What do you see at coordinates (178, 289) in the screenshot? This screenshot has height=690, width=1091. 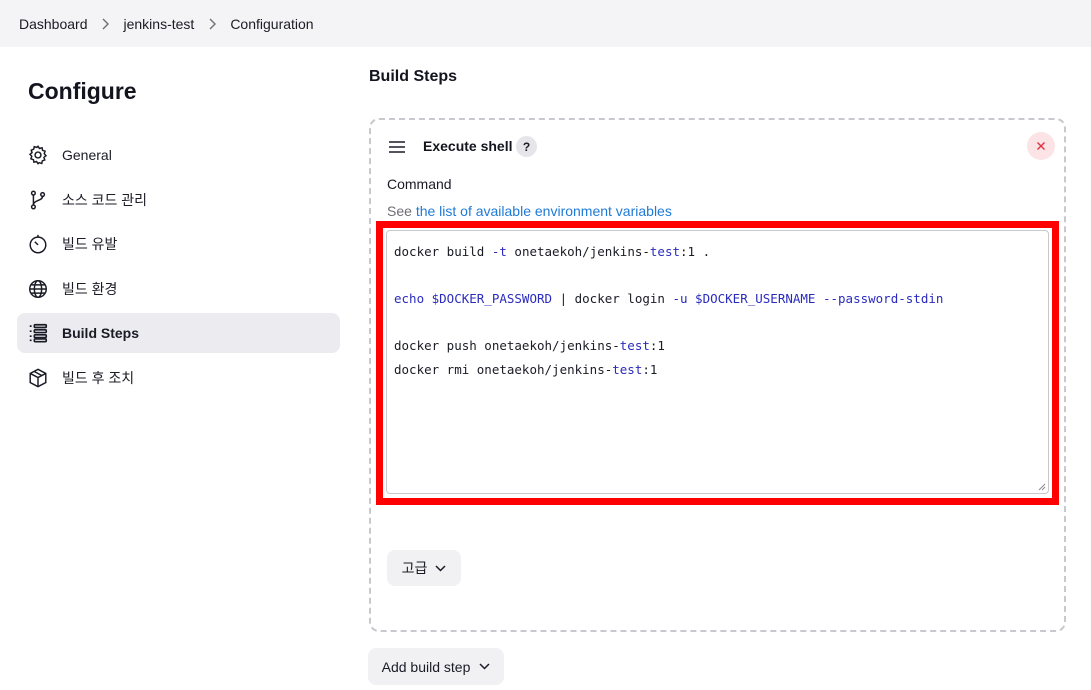 I see `sidebar-item-build-environment: 빌드 환경` at bounding box center [178, 289].